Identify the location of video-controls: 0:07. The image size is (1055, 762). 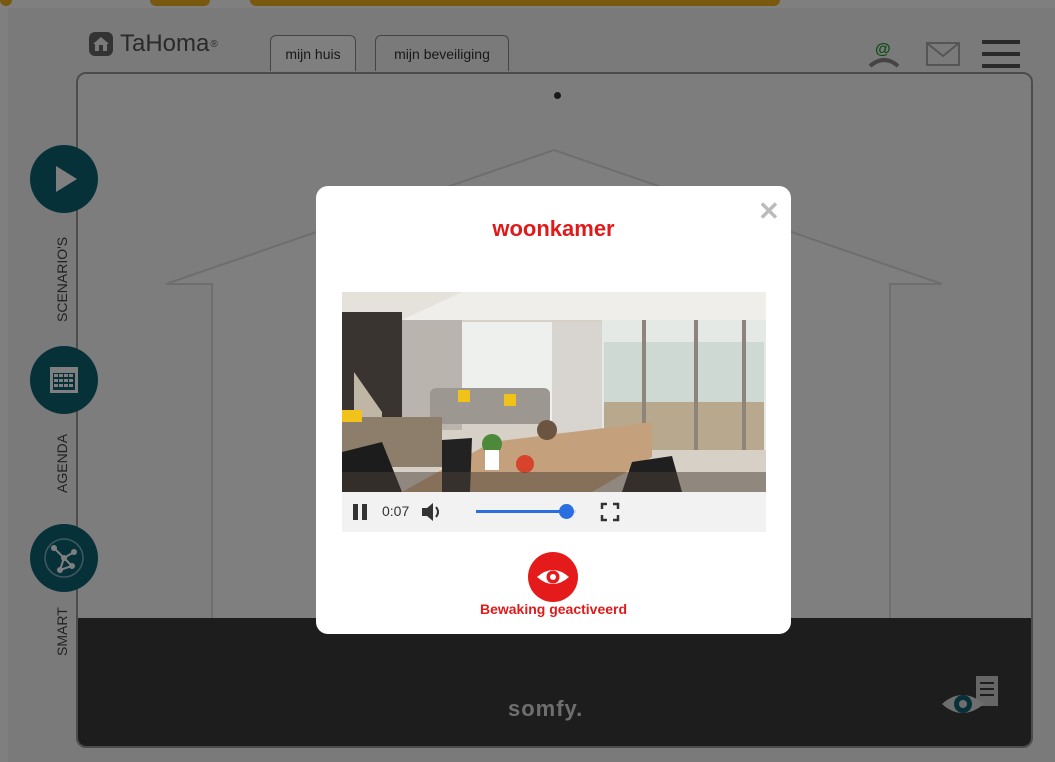
(554, 512).